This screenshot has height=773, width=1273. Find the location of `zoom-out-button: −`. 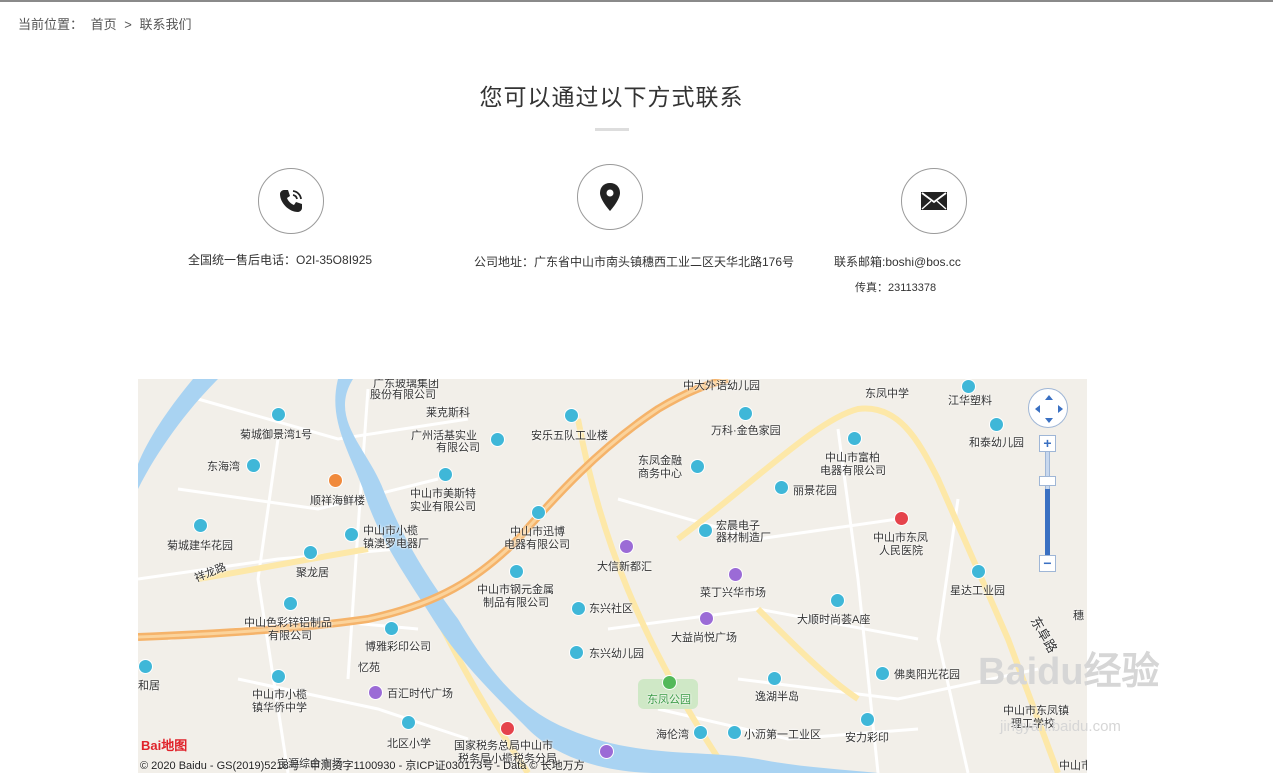

zoom-out-button: − is located at coordinates (1047, 563).